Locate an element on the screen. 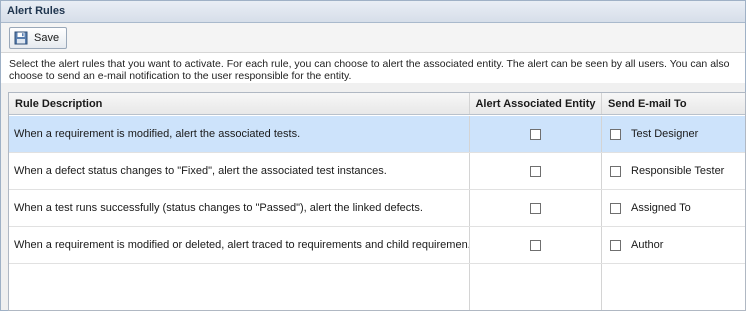 The width and height of the screenshot is (746, 311). save-button-label: Save is located at coordinates (47, 38).